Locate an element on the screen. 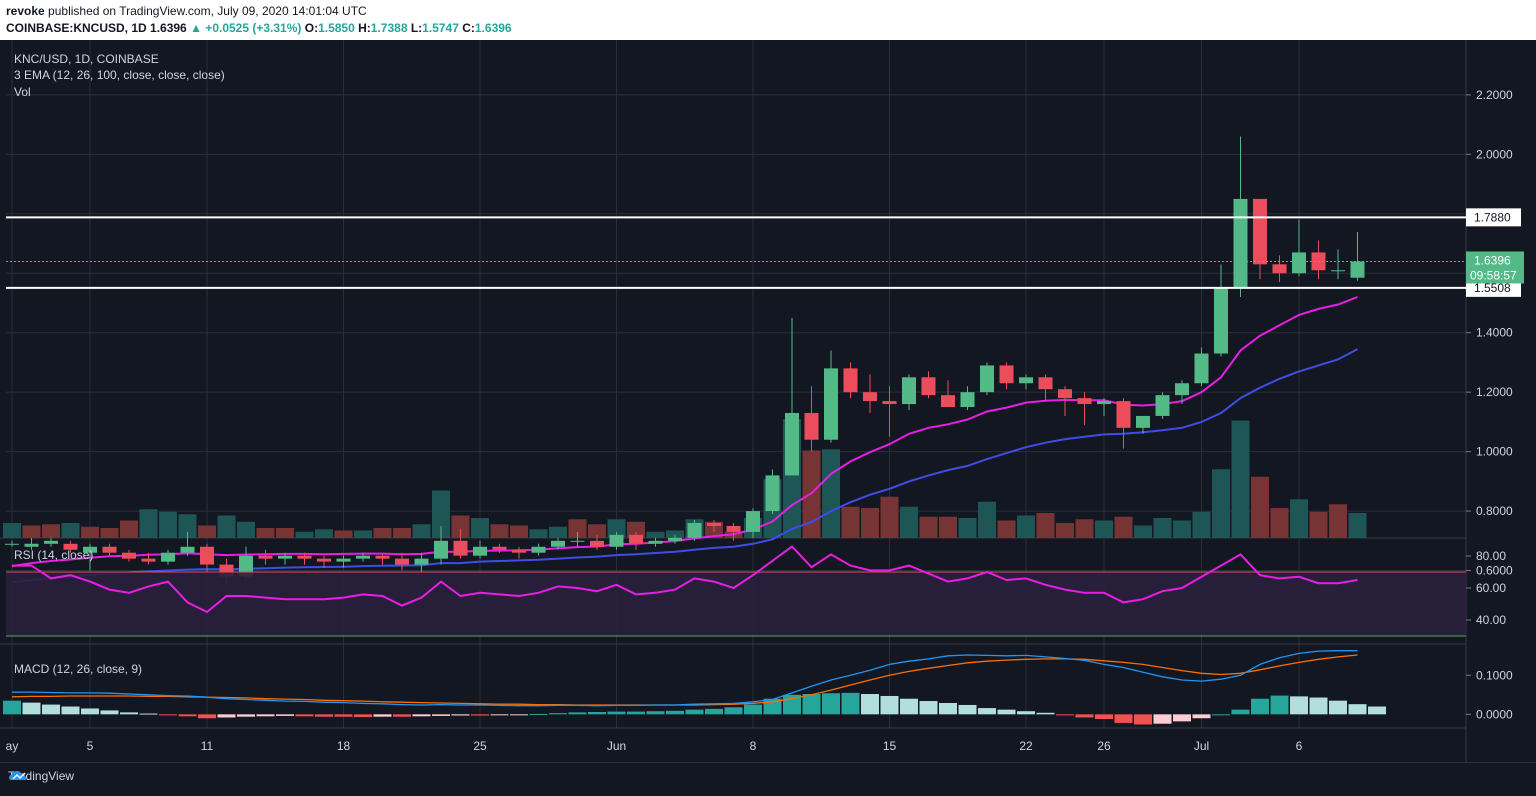 The width and height of the screenshot is (1536, 796). time-axis-label: Jul is located at coordinates (1201, 746).